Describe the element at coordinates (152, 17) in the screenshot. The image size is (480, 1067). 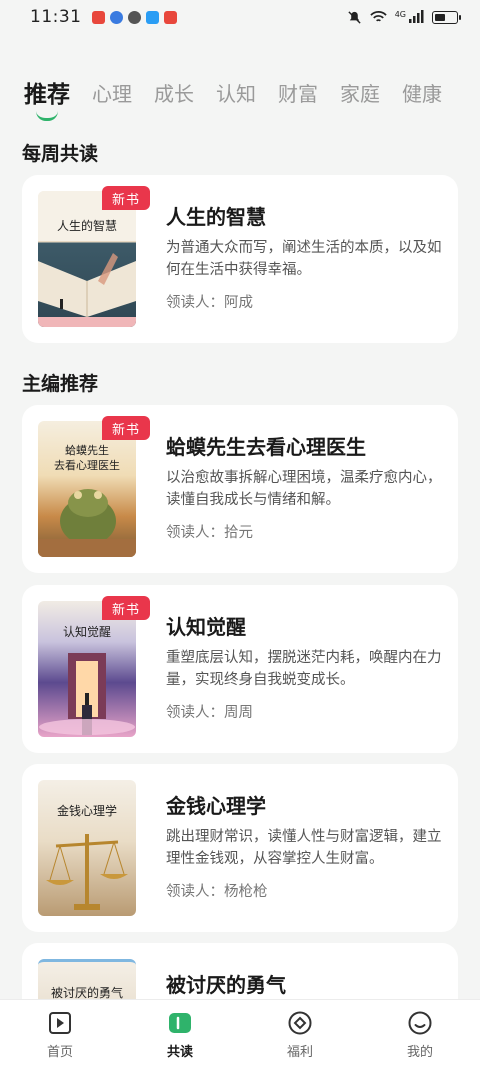
I see `search-notification-icon` at that location.